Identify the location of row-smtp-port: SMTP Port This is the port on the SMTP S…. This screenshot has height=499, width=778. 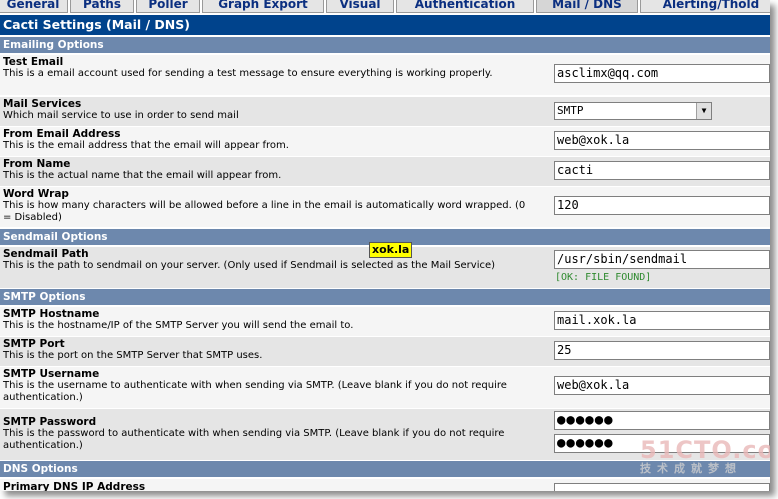
(385, 351).